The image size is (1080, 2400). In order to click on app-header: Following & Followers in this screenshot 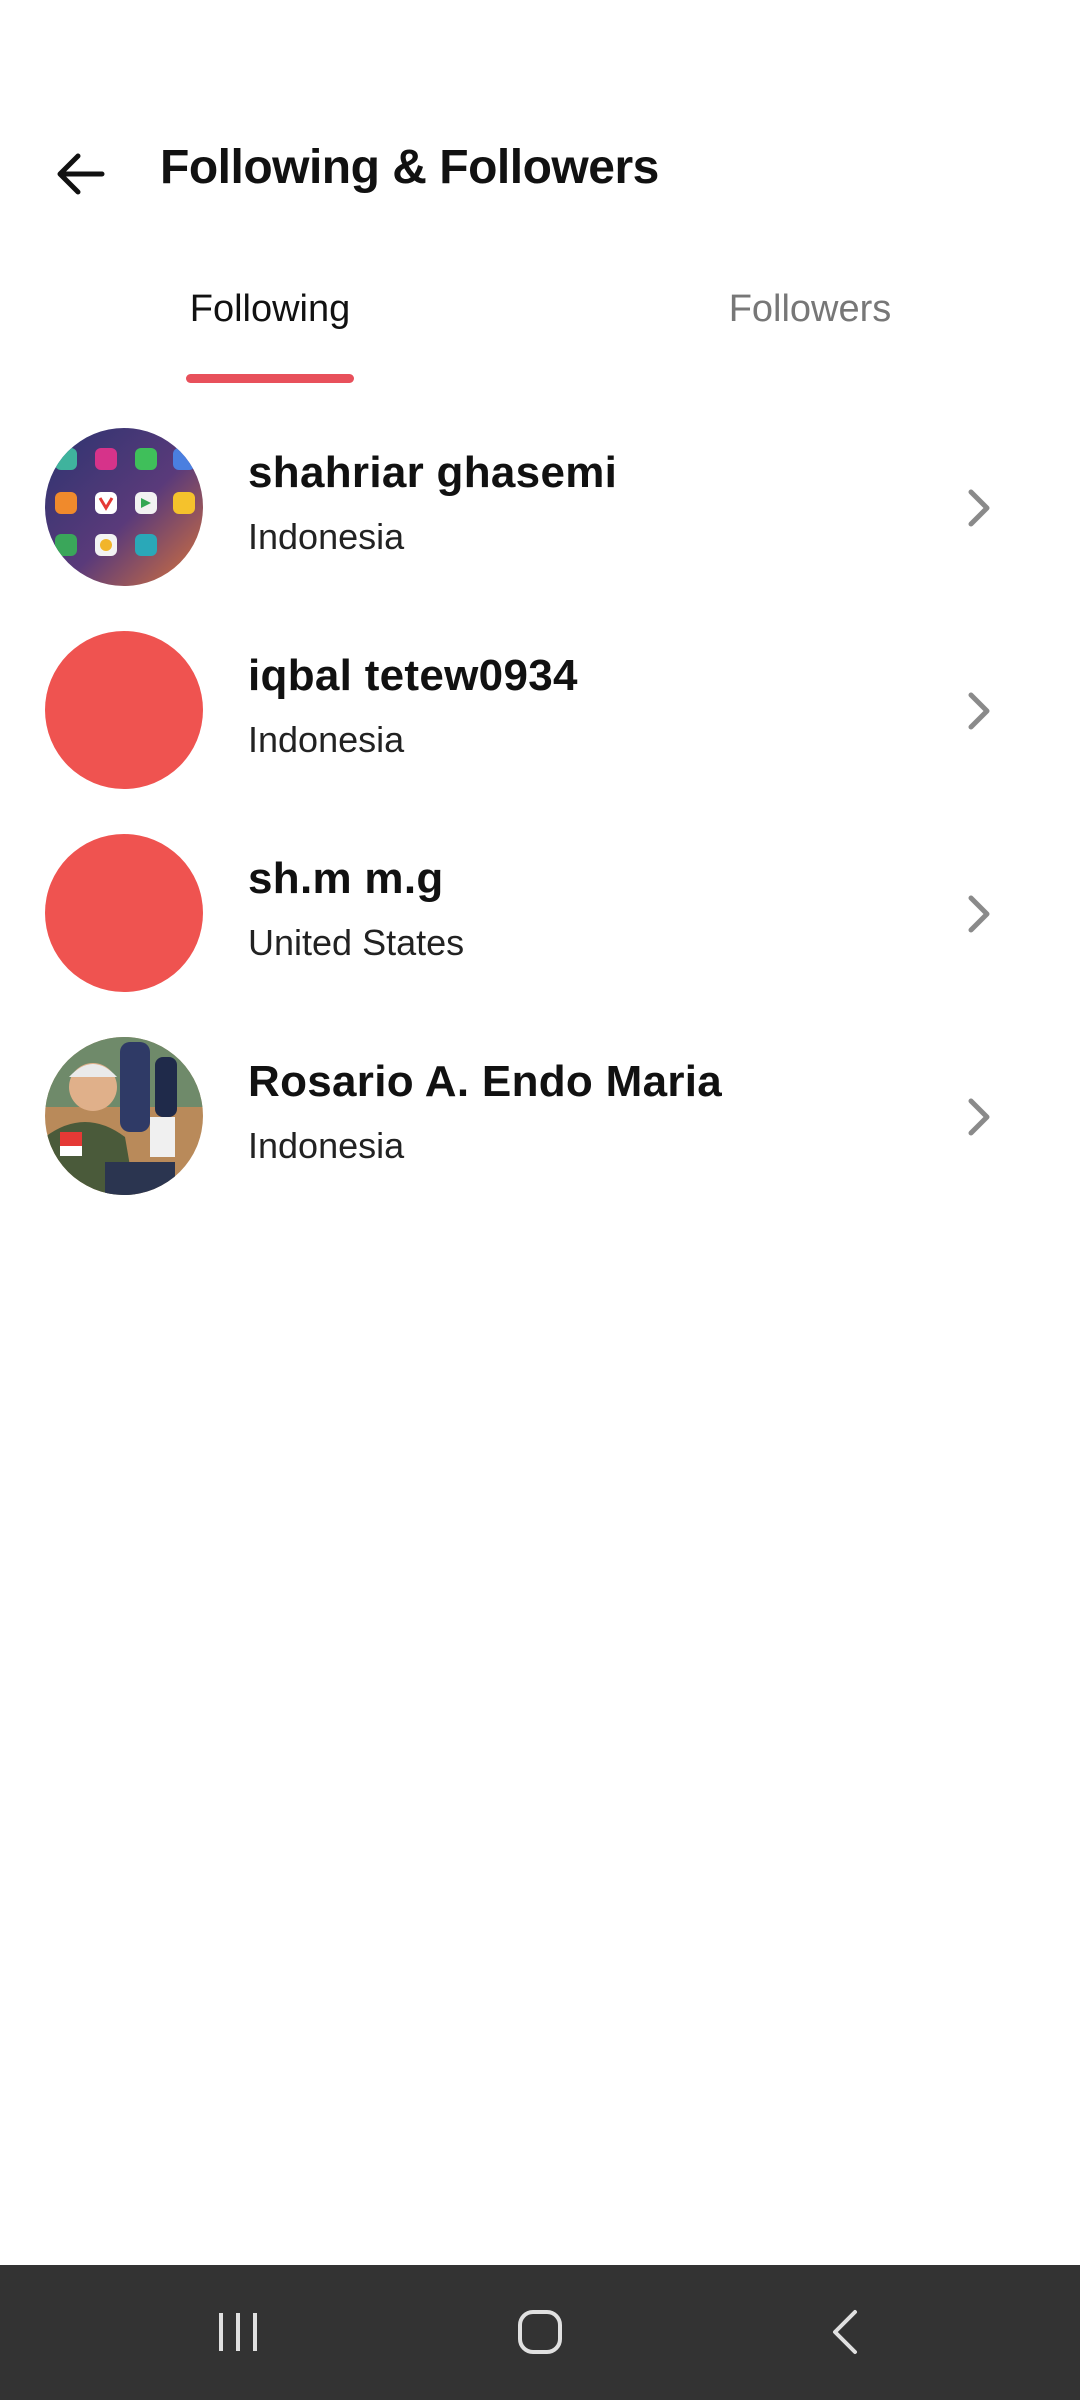, I will do `click(540, 170)`.